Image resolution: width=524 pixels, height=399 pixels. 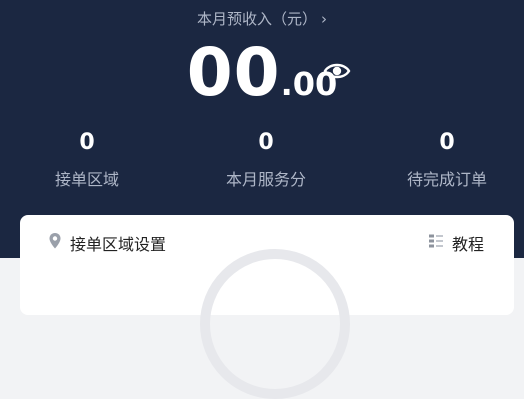 I want to click on stat-pending-orders-value: 0, so click(x=447, y=142).